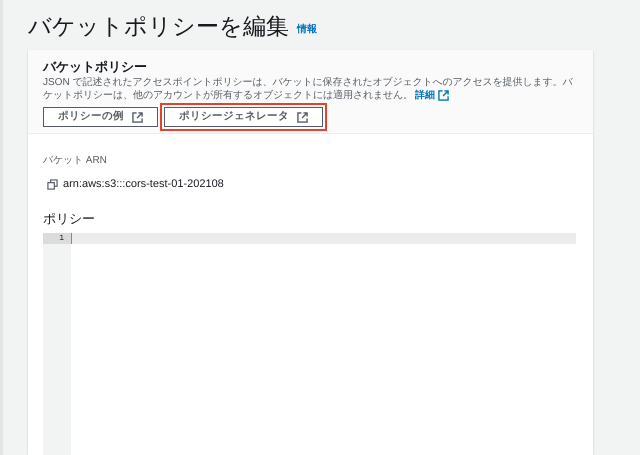 The image size is (640, 455). Describe the element at coordinates (307, 29) in the screenshot. I see `info-link: 情報` at that location.